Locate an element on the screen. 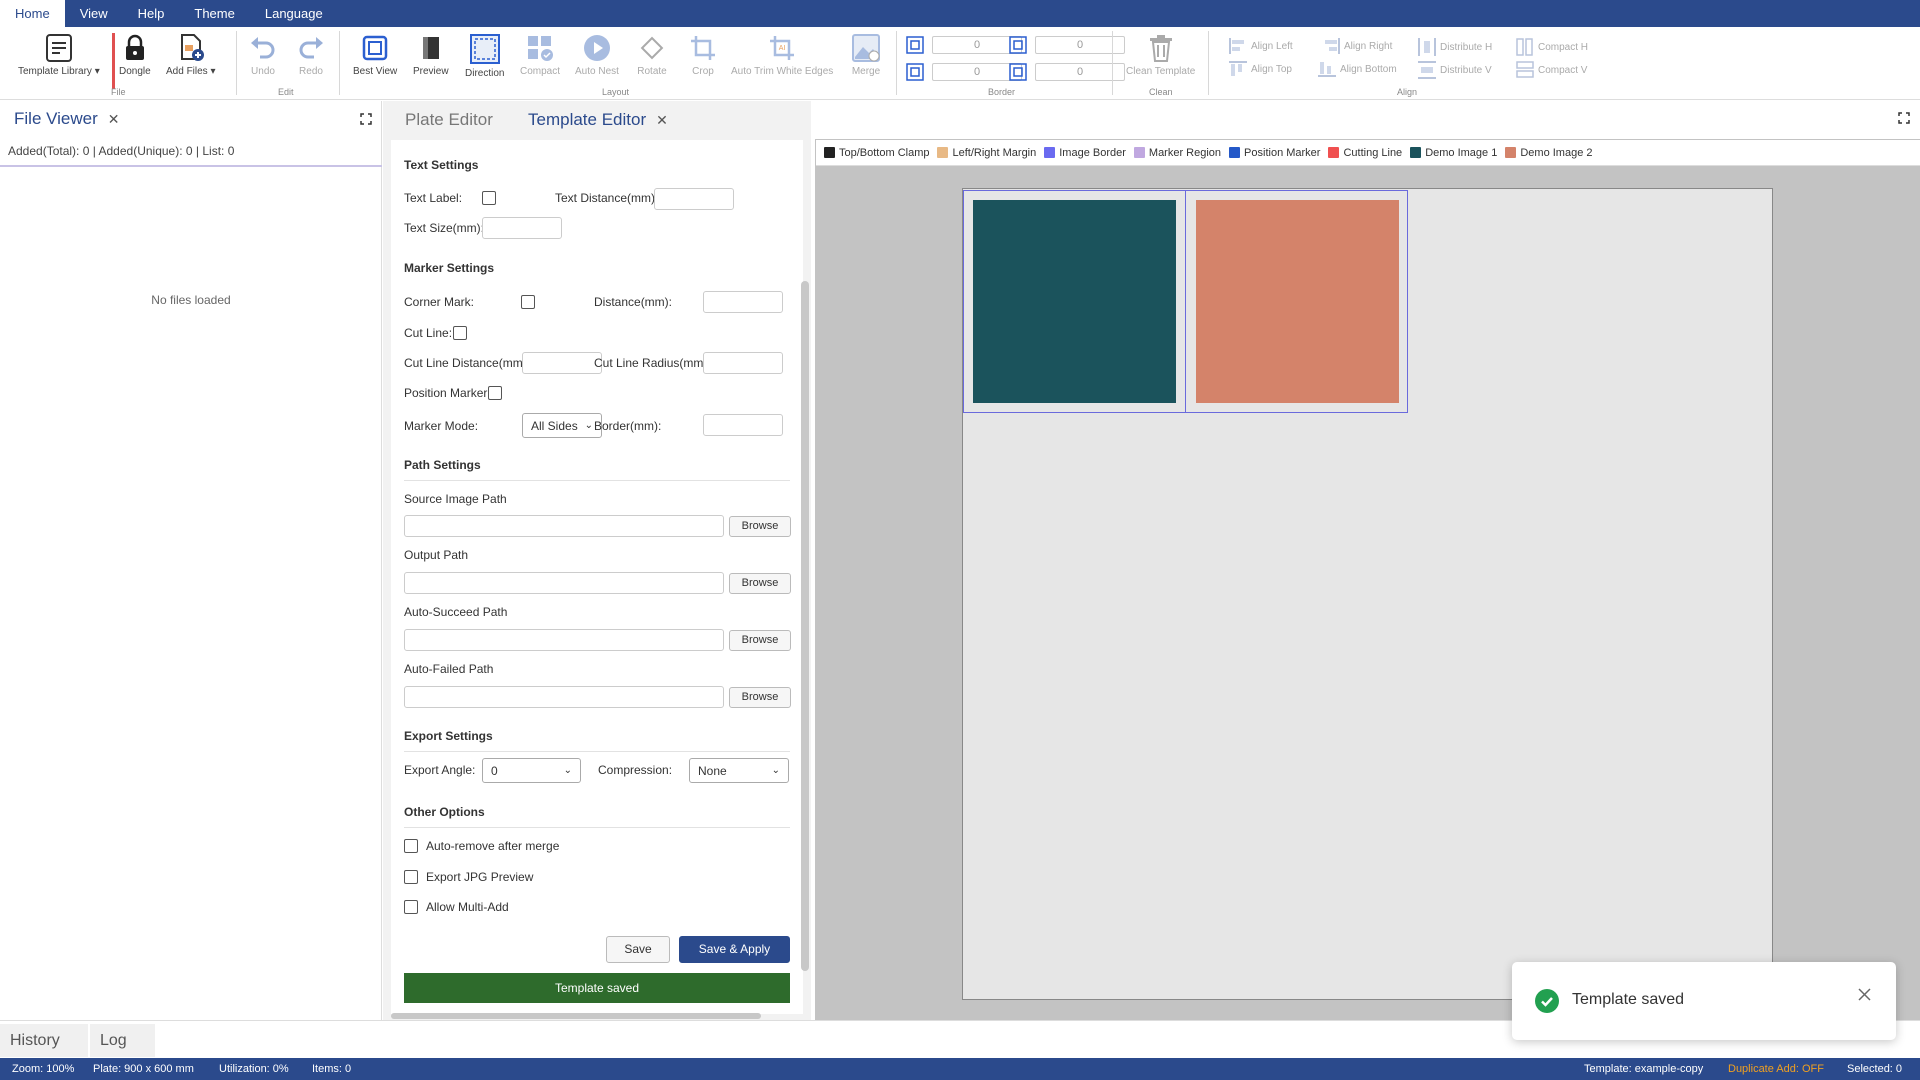  tab-history: History is located at coordinates (44, 1040).